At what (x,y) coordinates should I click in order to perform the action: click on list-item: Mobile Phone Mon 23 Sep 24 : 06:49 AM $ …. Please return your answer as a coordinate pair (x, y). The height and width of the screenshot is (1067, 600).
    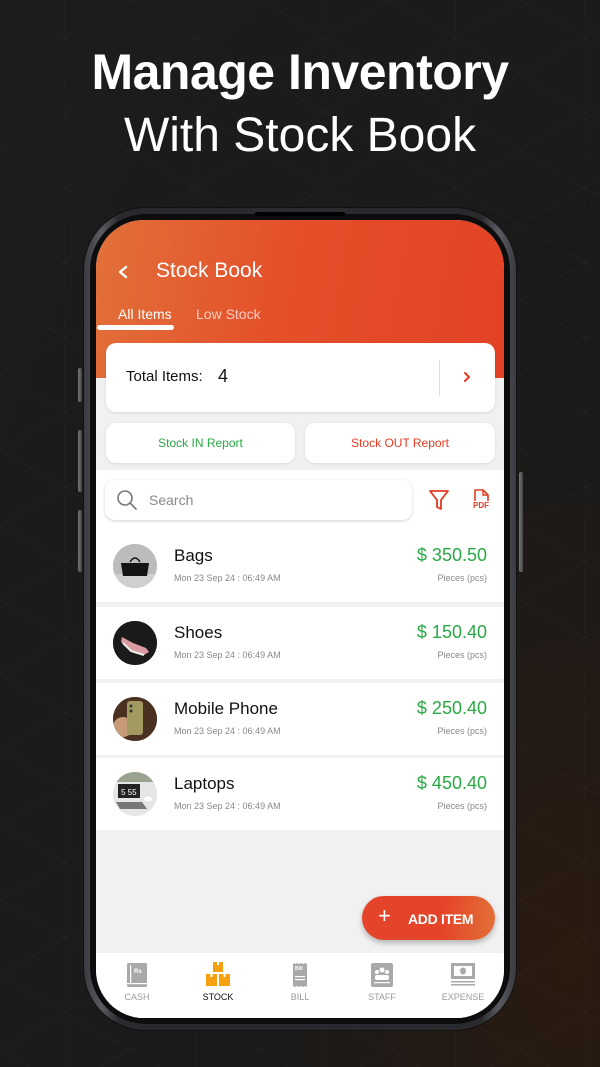
    Looking at the image, I should click on (300, 719).